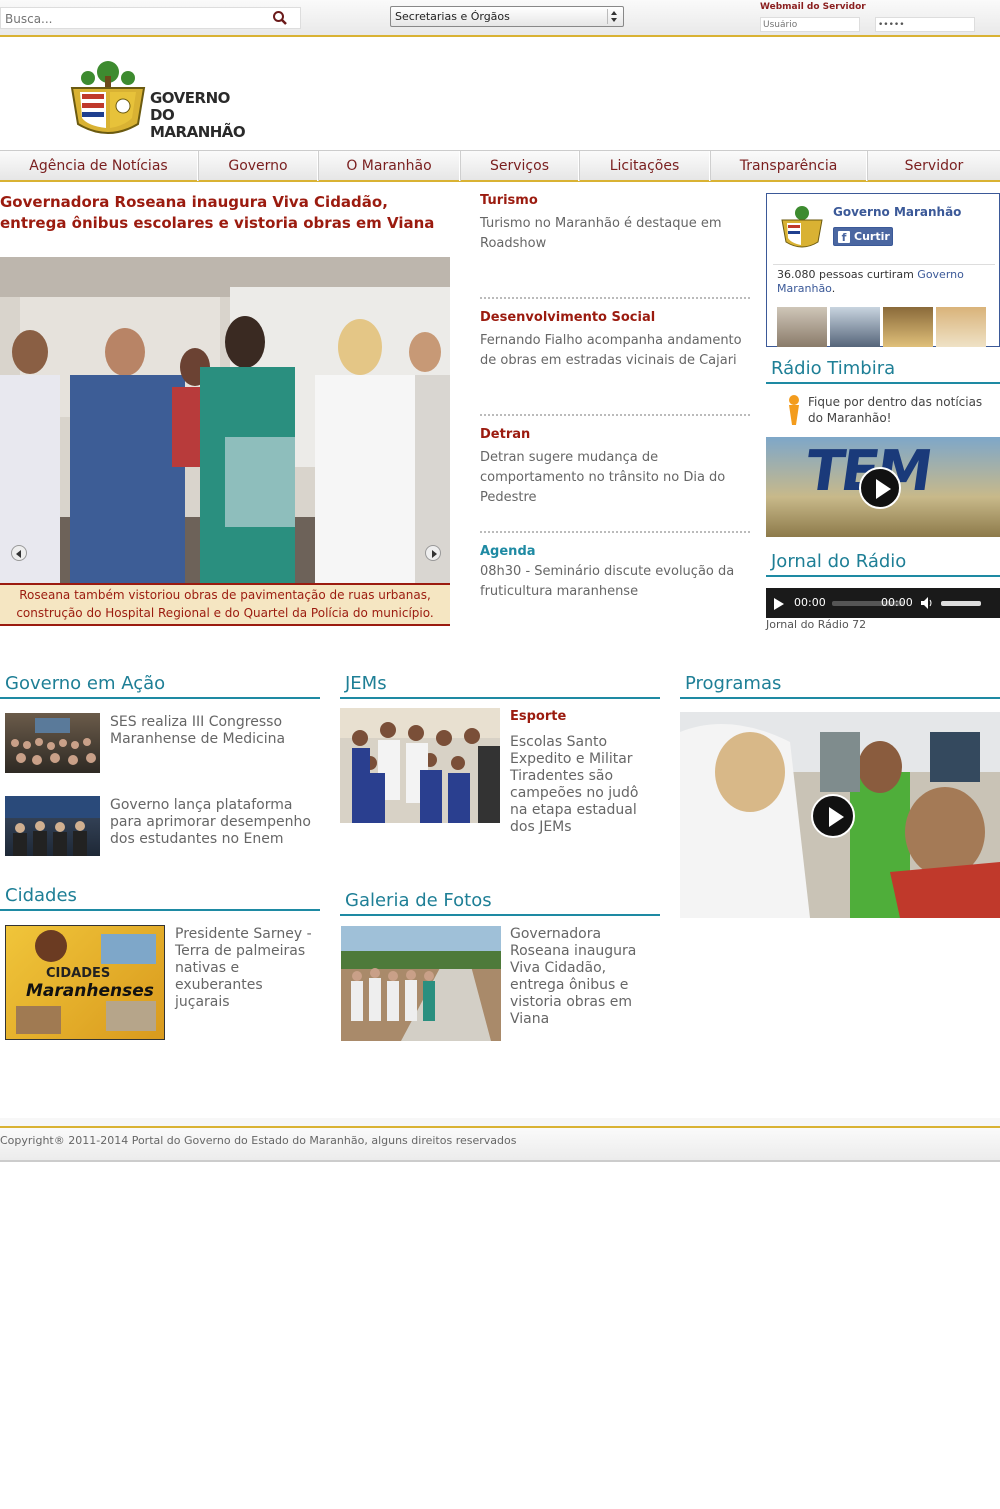  I want to click on search-input, so click(131, 19).